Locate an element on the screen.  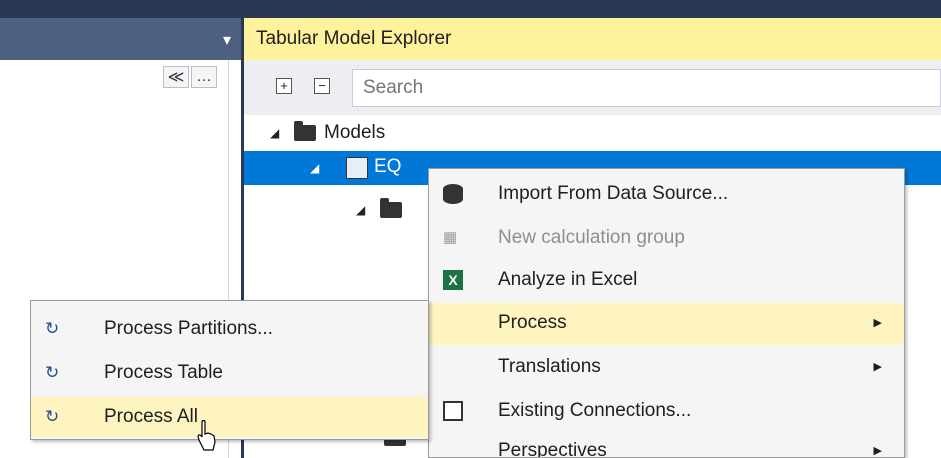
search-input is located at coordinates (646, 88).